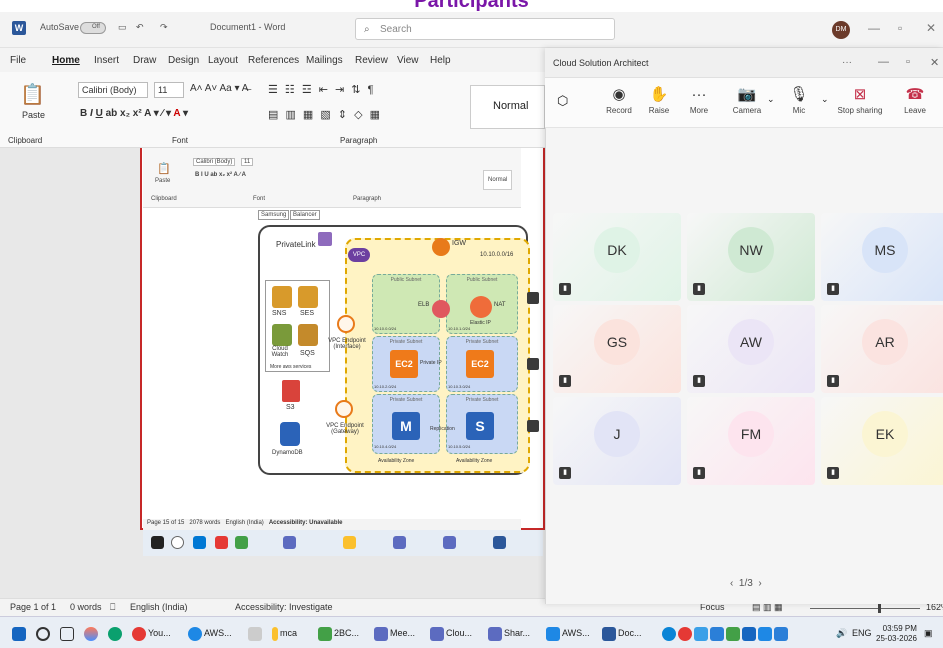 Image resolution: width=943 pixels, height=648 pixels. What do you see at coordinates (164, 169) in the screenshot?
I see `shared-paste-icon: 📋` at bounding box center [164, 169].